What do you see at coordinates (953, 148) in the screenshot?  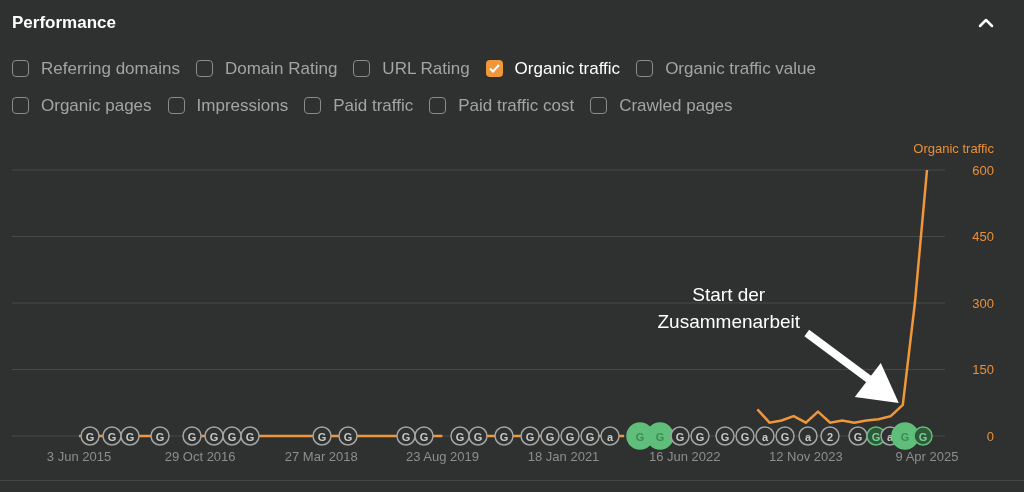 I see `series-label: Organic traffic` at bounding box center [953, 148].